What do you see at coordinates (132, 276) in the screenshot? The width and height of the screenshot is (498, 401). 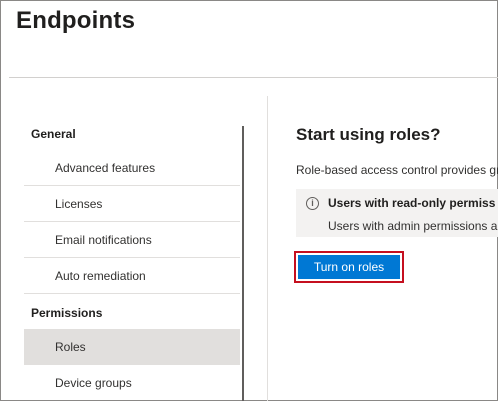 I see `nav-item-auto-remediation: Auto remediation` at bounding box center [132, 276].